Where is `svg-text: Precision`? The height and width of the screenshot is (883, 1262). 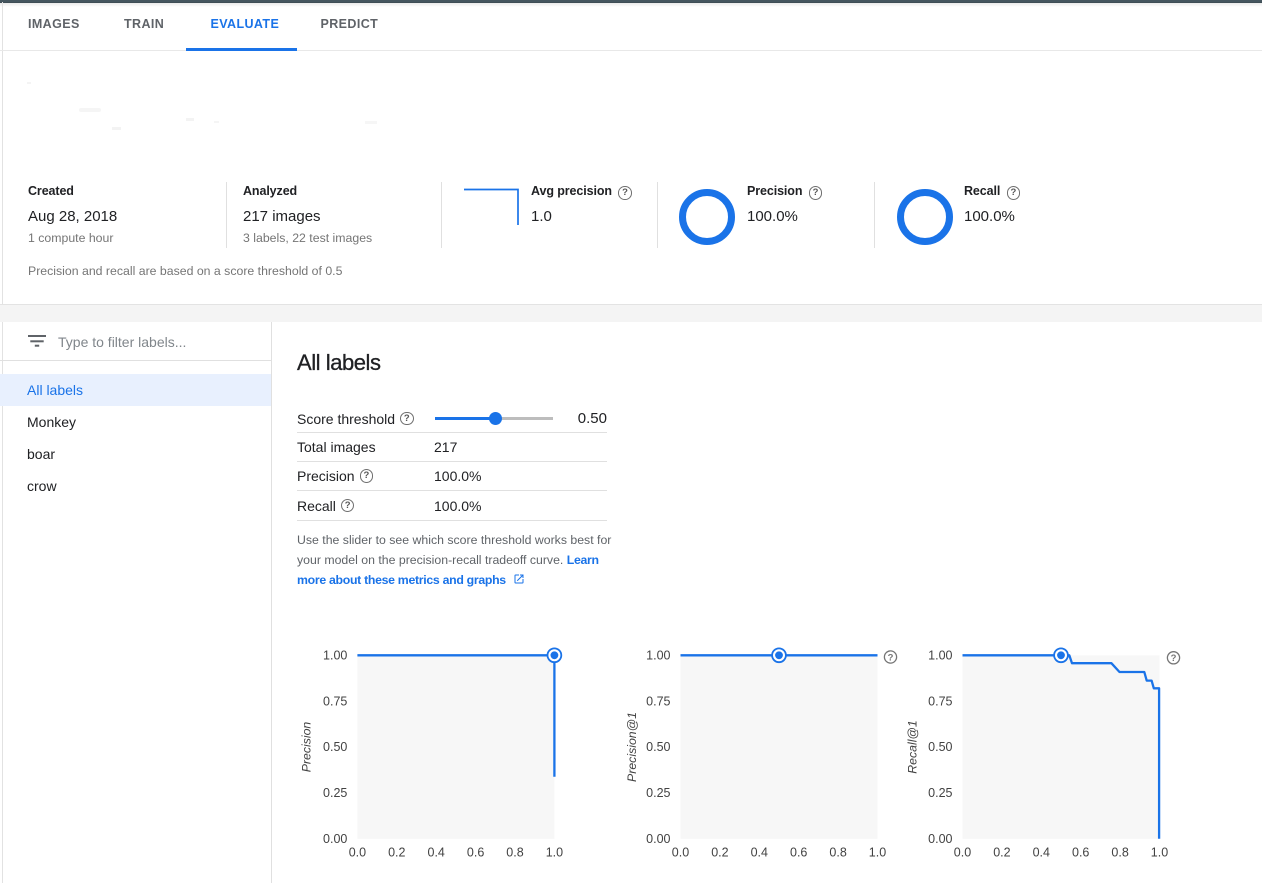
svg-text: Precision is located at coordinates (307, 747).